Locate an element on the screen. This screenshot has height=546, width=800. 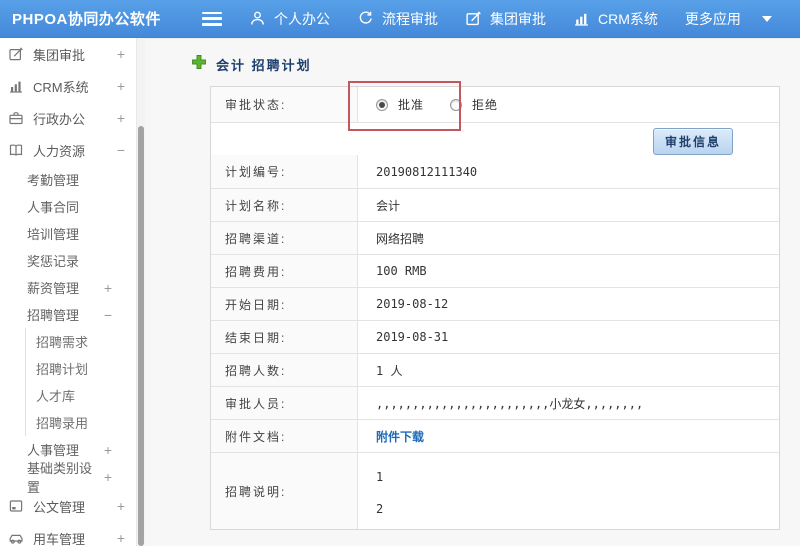
sidebar-item: CRM系统 + is located at coordinates (68, 86).